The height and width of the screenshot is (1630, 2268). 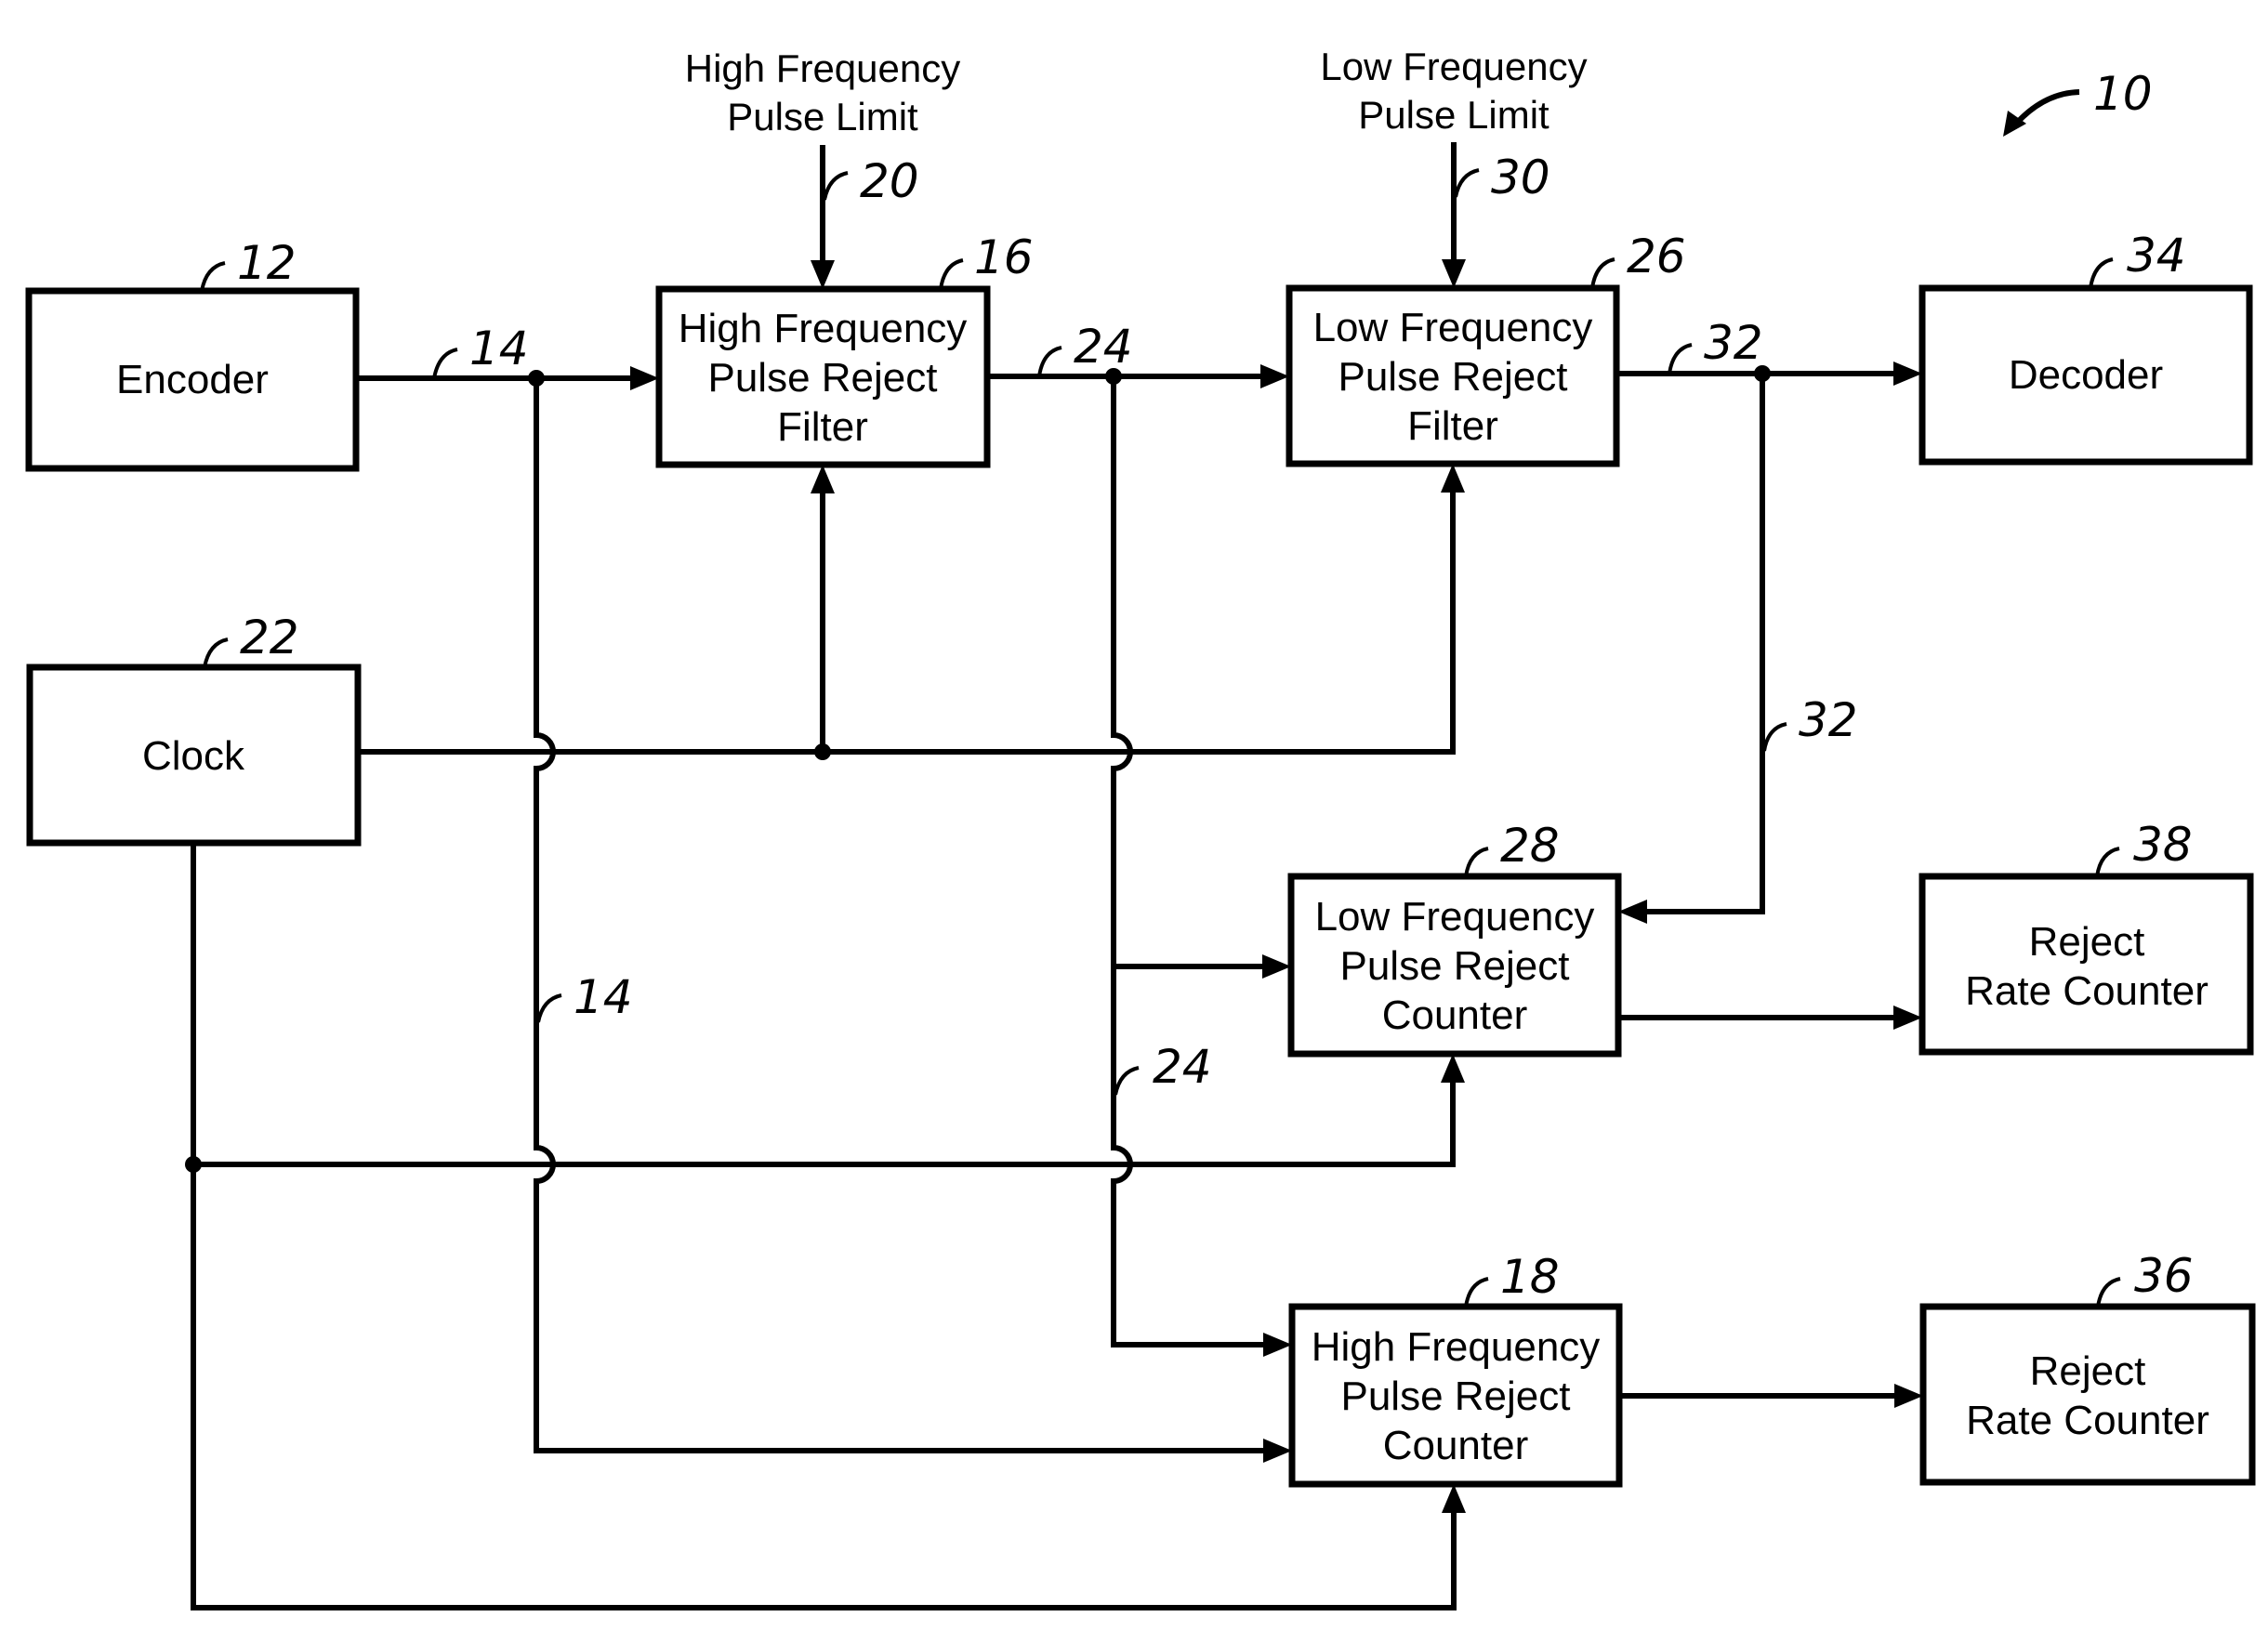 What do you see at coordinates (603, 997) in the screenshot?
I see `ref-14-branch: 14` at bounding box center [603, 997].